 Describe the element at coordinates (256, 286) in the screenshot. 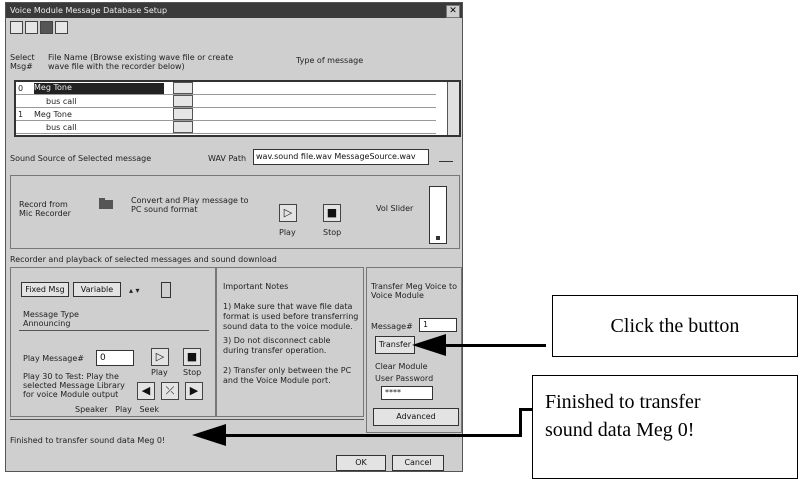

I see `notes-title: Important Notes` at that location.